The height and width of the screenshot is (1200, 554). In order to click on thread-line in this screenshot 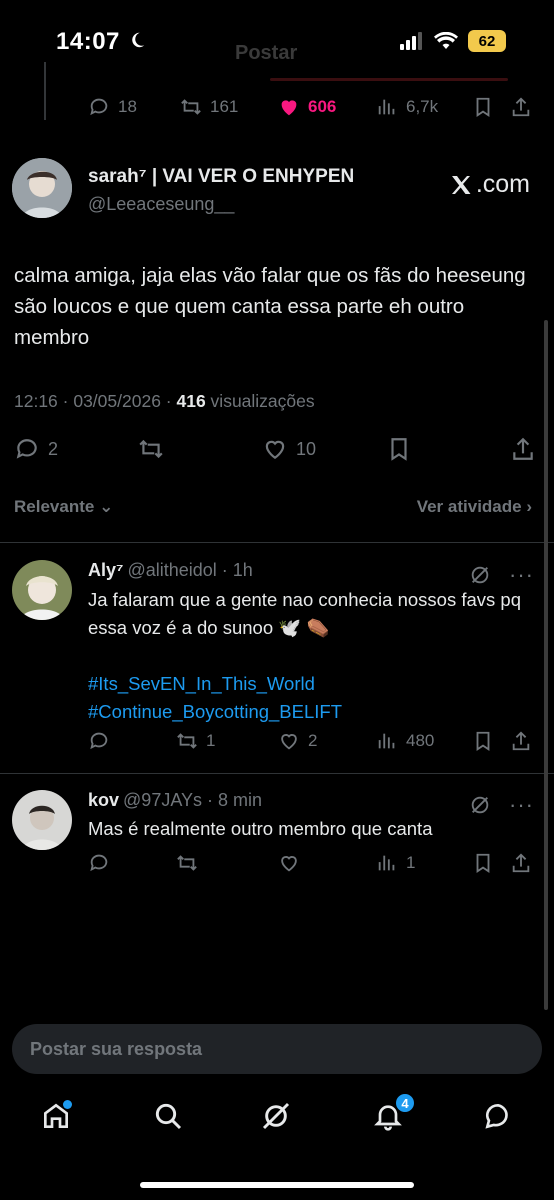, I will do `click(45, 91)`.